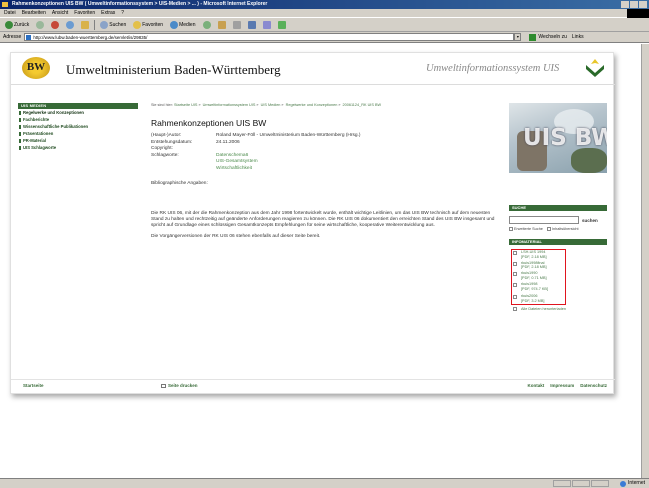  I want to click on infomaterial-heading: INFOMATERIAL, so click(558, 242).